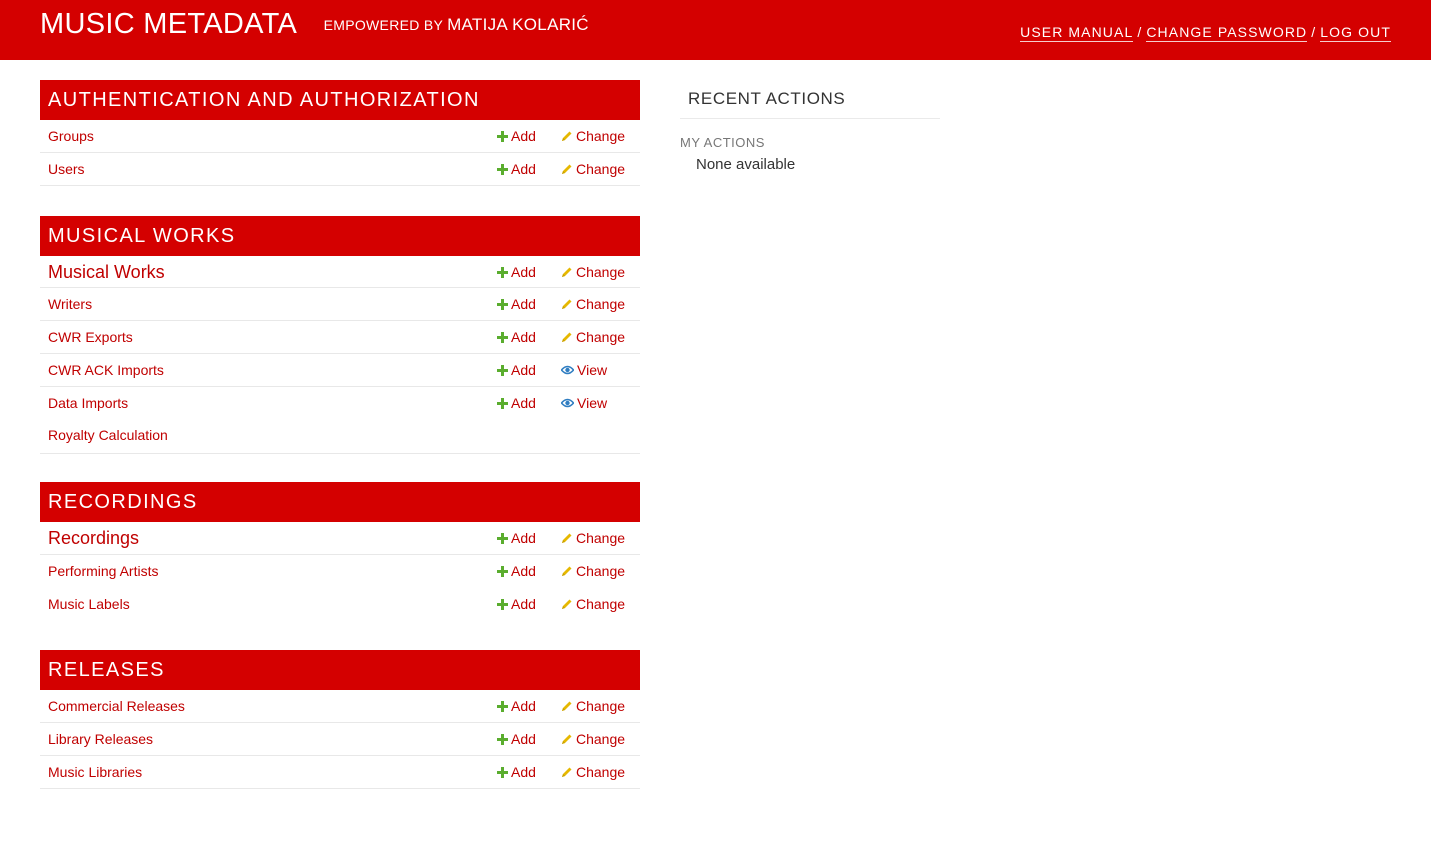 The height and width of the screenshot is (859, 1431). What do you see at coordinates (340, 706) in the screenshot?
I see `model-row-commercial-releases: Commercial Releases Add Change` at bounding box center [340, 706].